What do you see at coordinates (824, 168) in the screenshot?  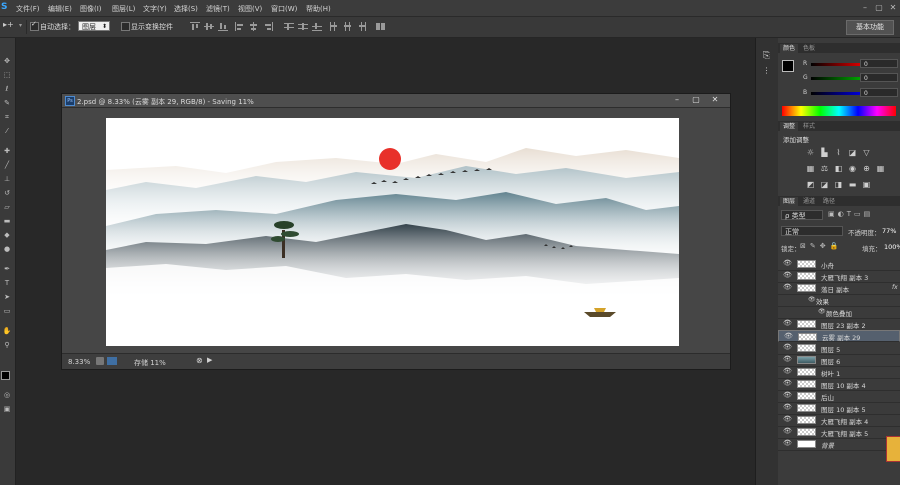 I see `color-balance-adjust-icon: ⚖` at bounding box center [824, 168].